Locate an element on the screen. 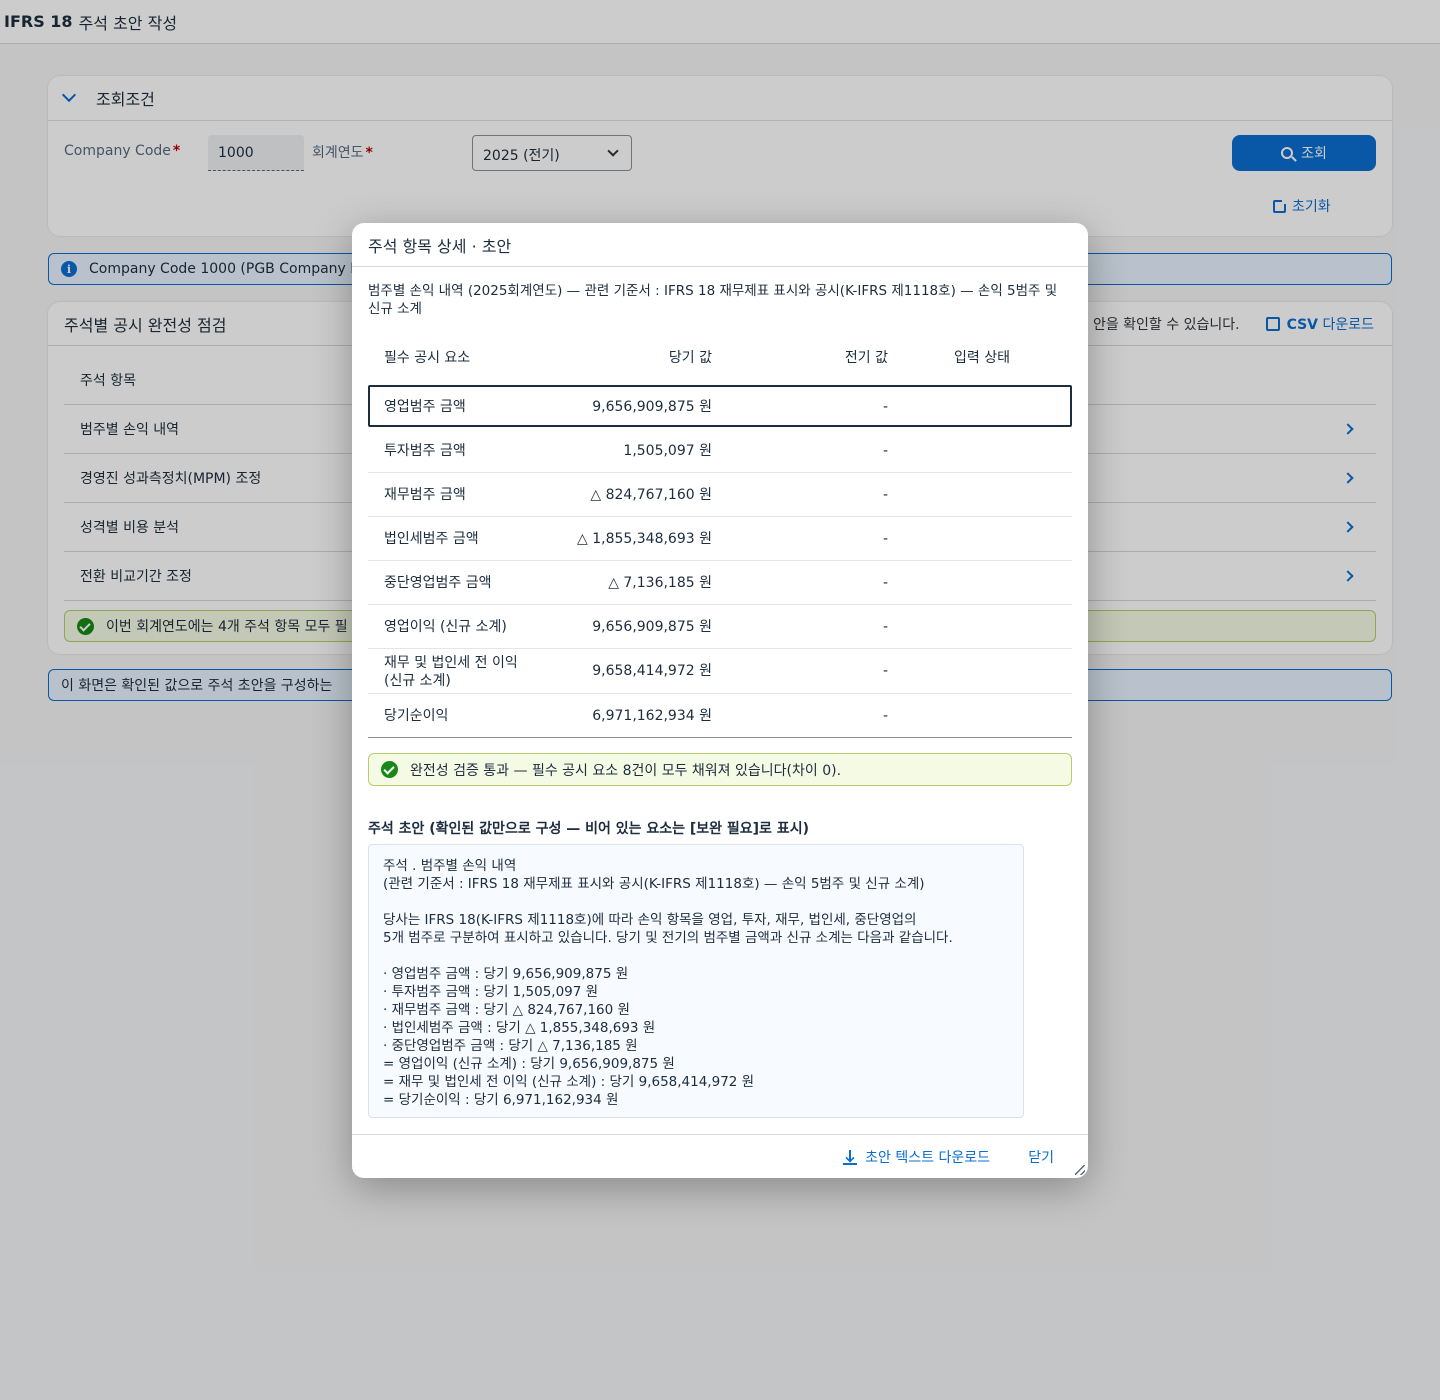 The image size is (1440, 1400). table-header-row: 필수 공시 요소 당기 값 전기 값 입력 상태 is located at coordinates (720, 360).